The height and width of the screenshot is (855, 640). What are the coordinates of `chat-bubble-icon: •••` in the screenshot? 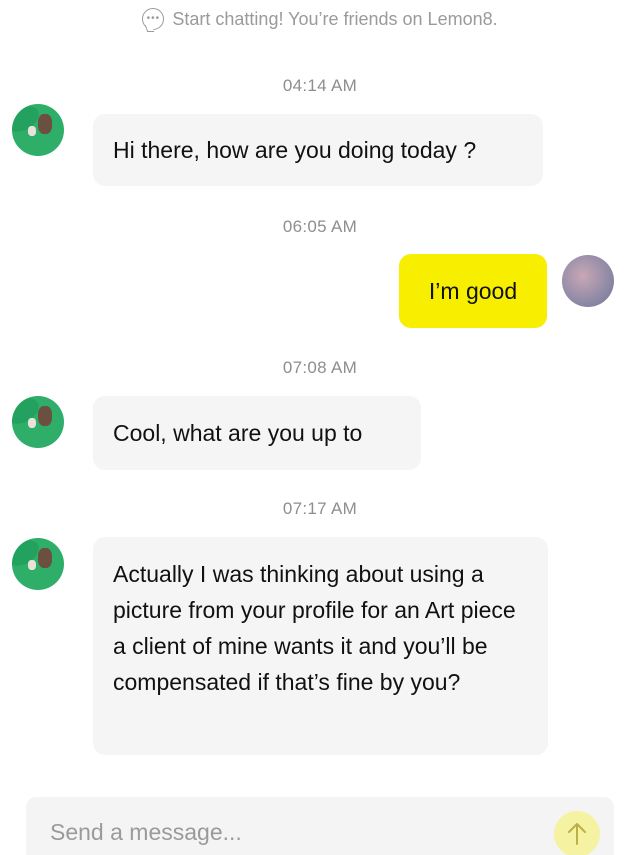 It's located at (153, 19).